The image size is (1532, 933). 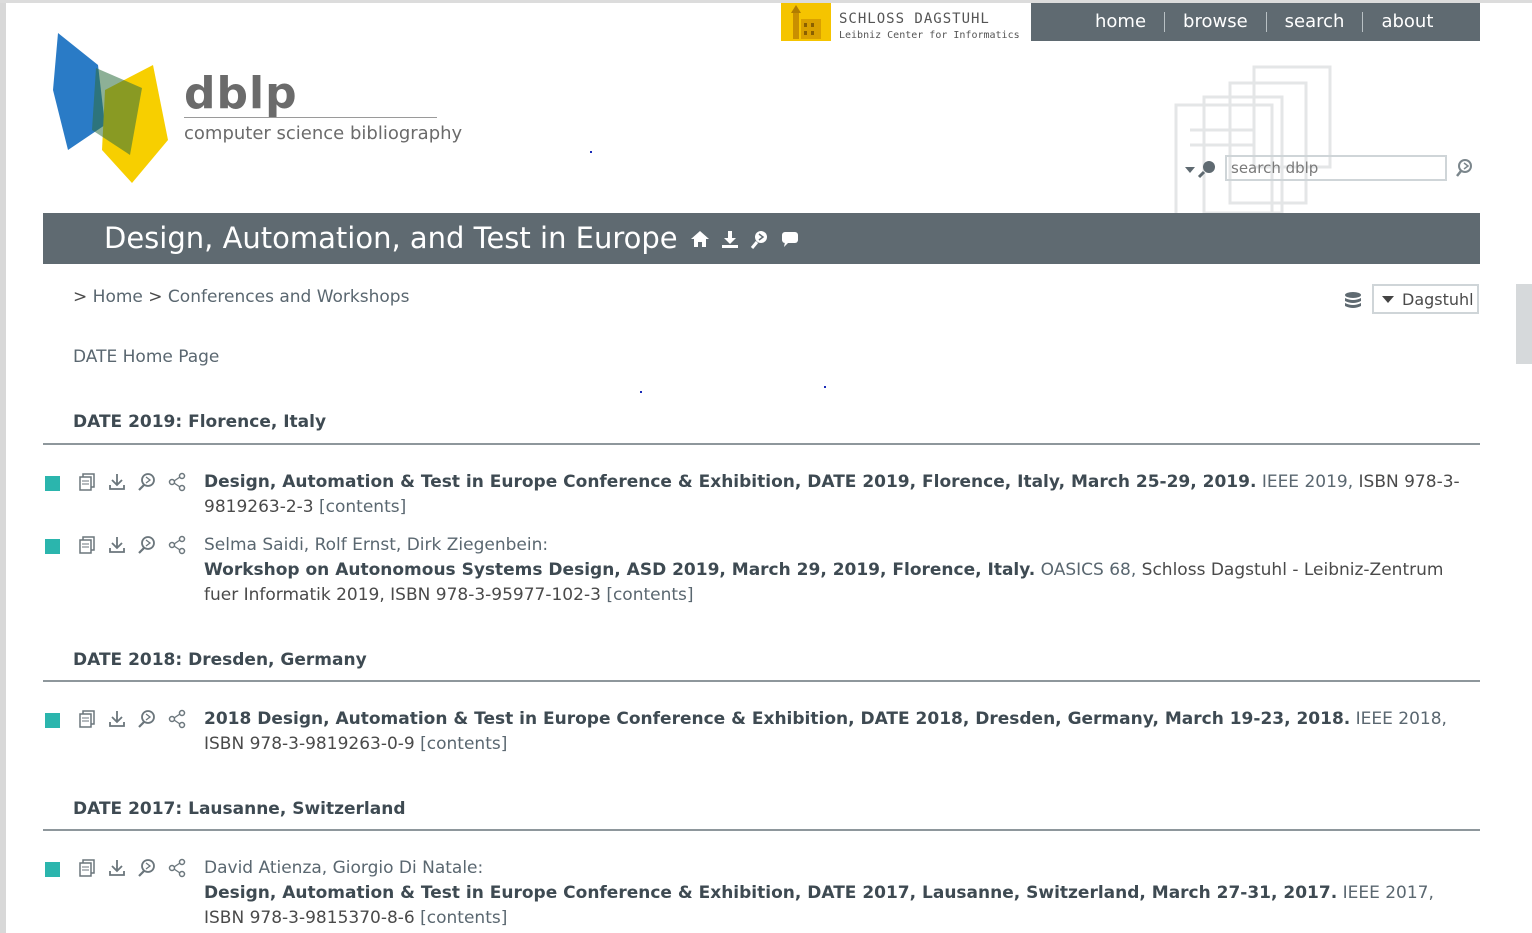 What do you see at coordinates (1407, 22) in the screenshot?
I see `nav-about: about` at bounding box center [1407, 22].